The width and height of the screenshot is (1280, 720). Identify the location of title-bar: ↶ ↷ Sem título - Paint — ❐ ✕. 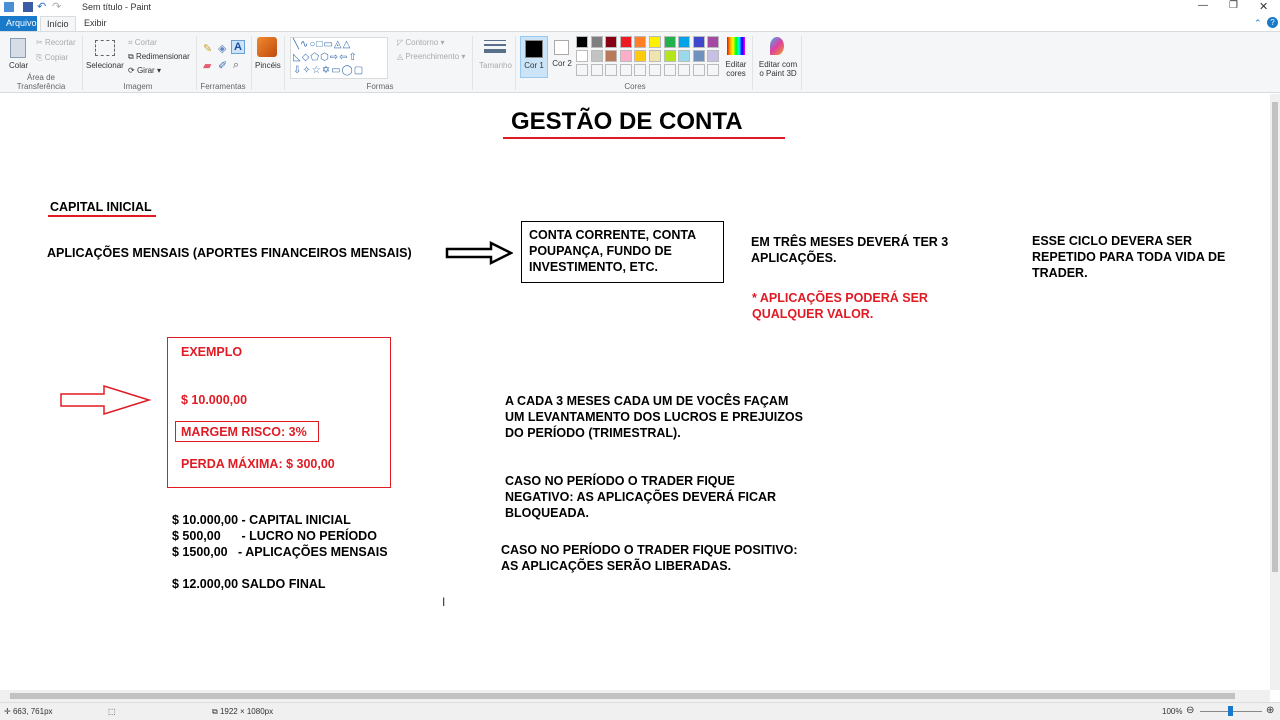
(640, 8).